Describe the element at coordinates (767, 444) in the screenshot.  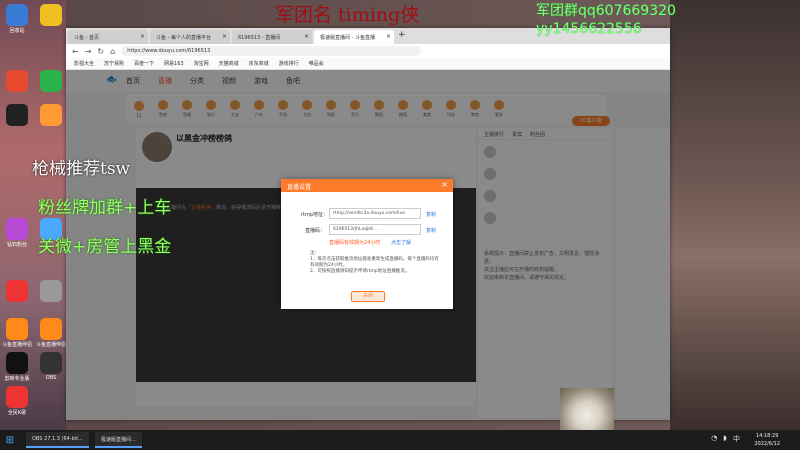
I see `clock-date: 2022/6/12` at that location.